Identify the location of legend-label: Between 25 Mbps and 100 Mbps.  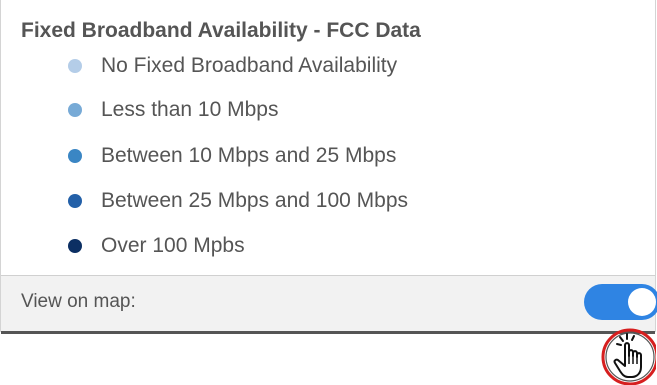
(255, 200).